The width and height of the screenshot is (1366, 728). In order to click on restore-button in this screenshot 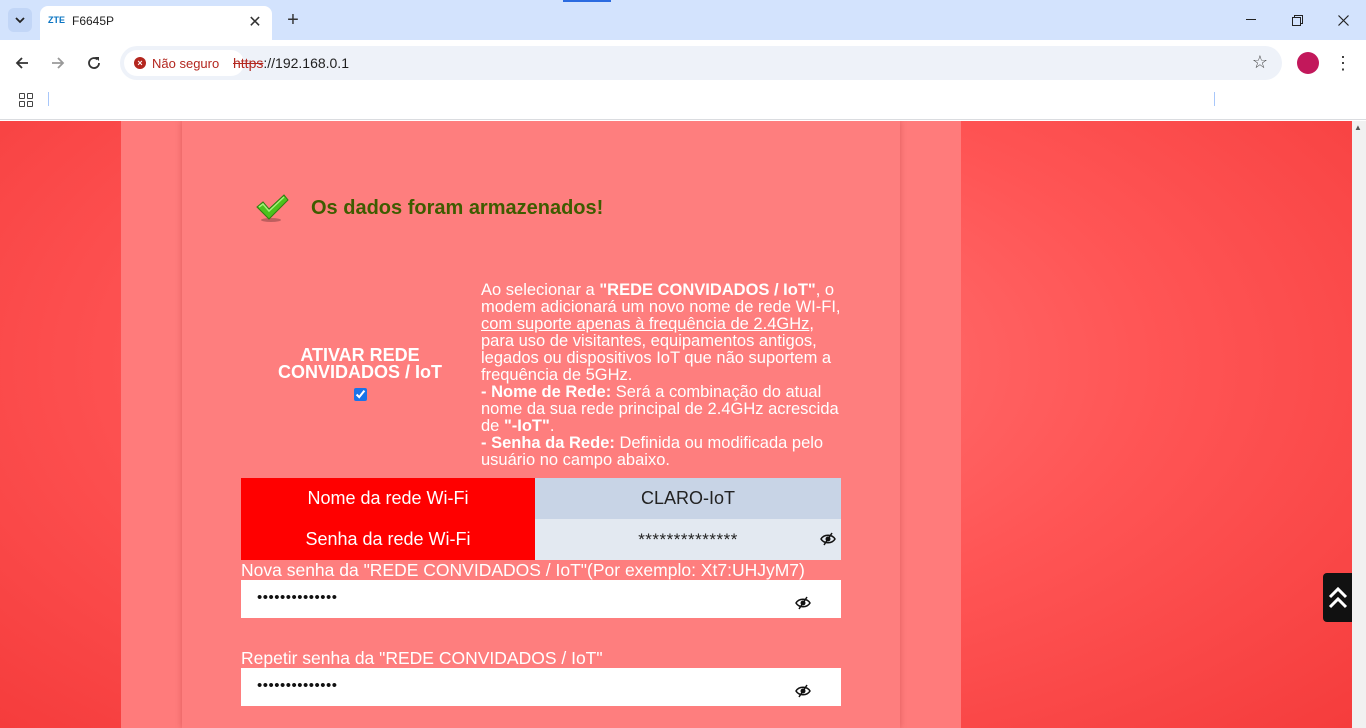, I will do `click(1297, 20)`.